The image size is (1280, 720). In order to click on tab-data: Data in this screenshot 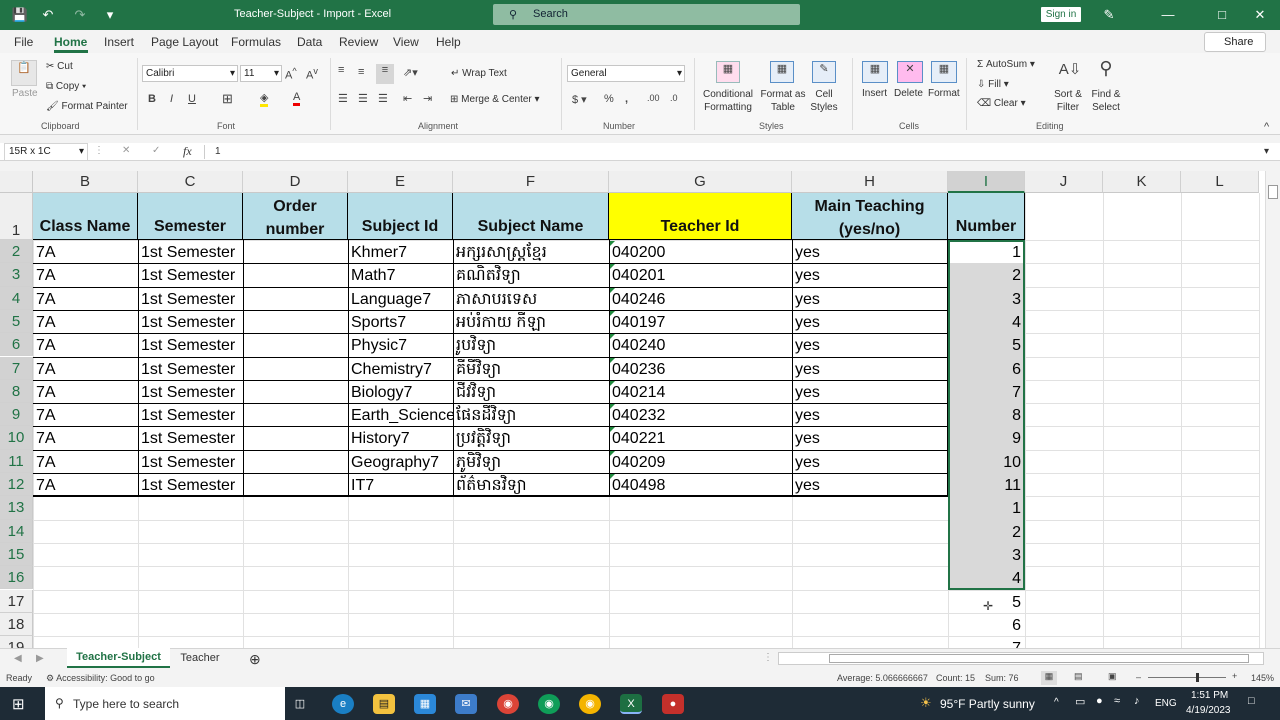, I will do `click(309, 42)`.